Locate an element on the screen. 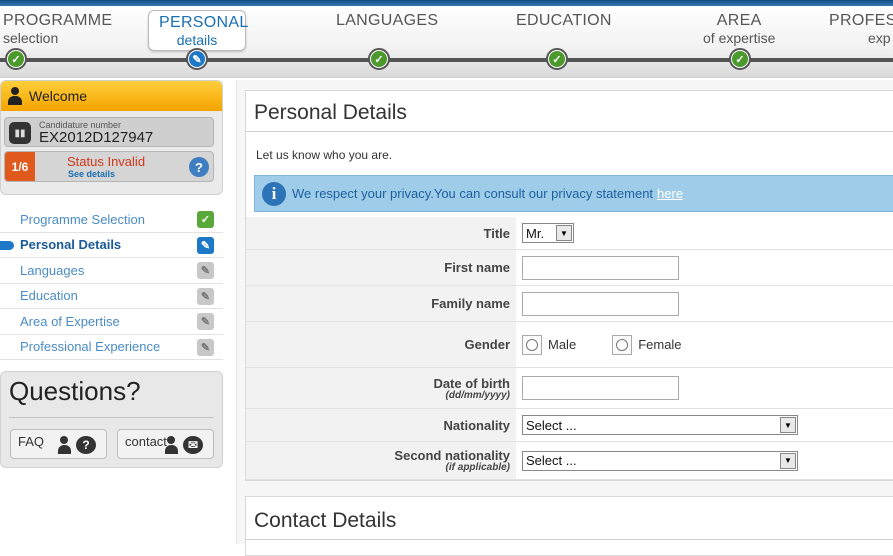  family-name-input is located at coordinates (600, 303).